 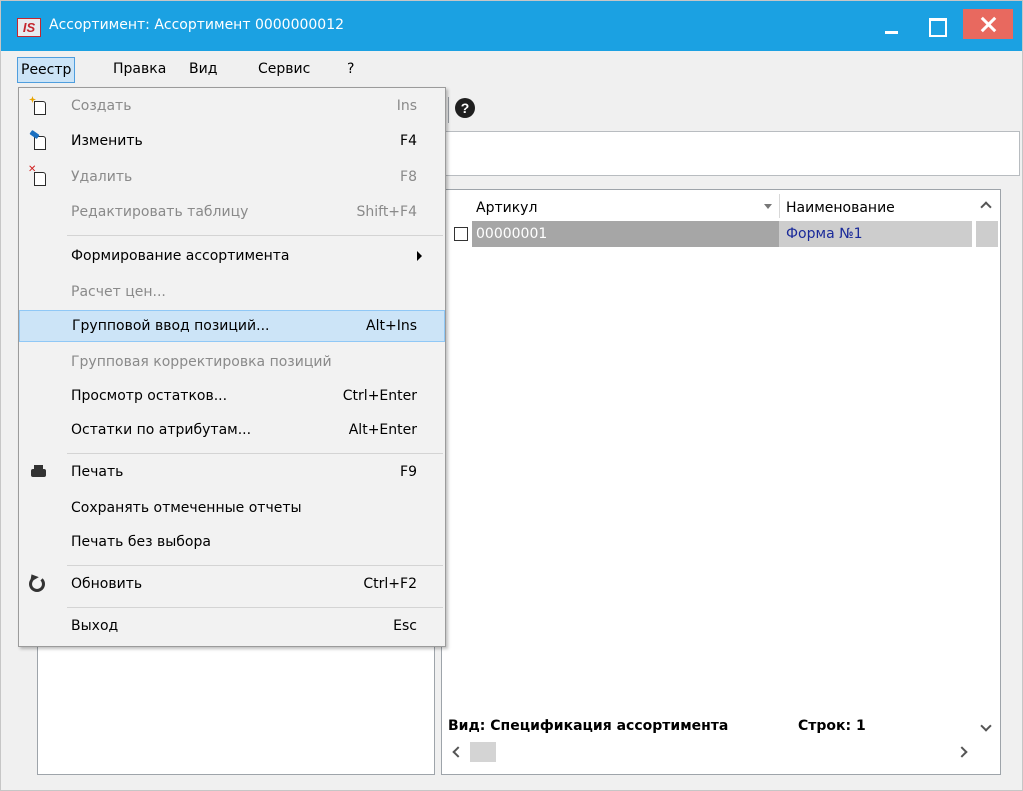 I want to click on maximize-button, so click(x=936, y=25).